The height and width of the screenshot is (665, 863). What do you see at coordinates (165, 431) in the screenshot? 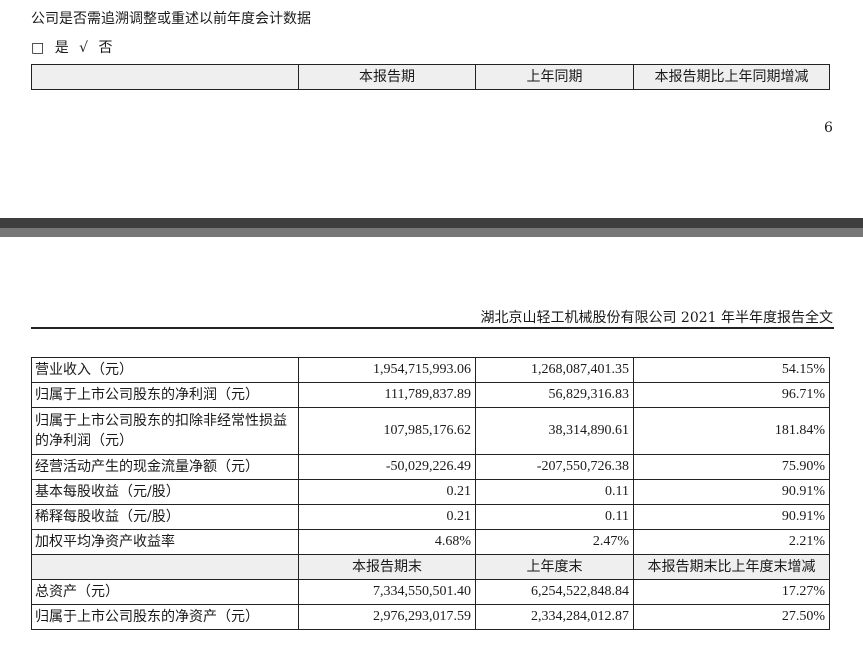
I see `row-label: 归属于上市公司股东的扣除非经常性损益的净利润（元）` at bounding box center [165, 431].